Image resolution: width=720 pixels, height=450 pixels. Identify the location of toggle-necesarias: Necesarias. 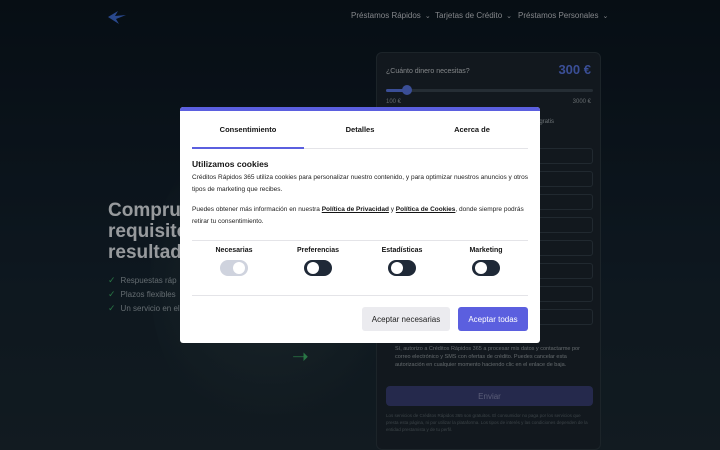
(234, 267).